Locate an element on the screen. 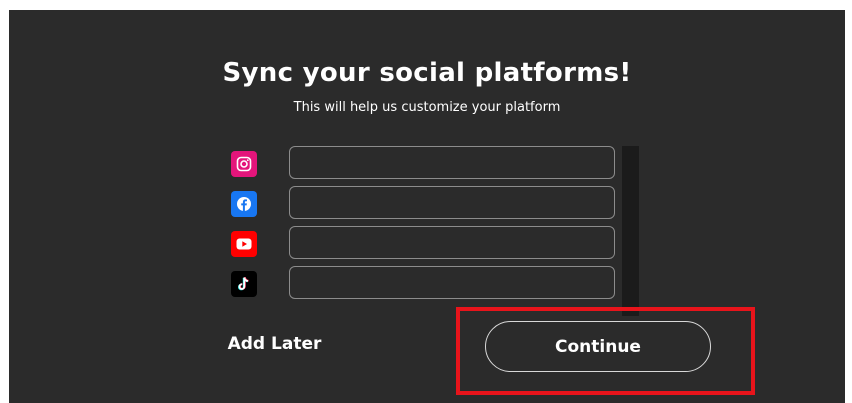 The height and width of the screenshot is (403, 852). facebook-icon is located at coordinates (244, 204).